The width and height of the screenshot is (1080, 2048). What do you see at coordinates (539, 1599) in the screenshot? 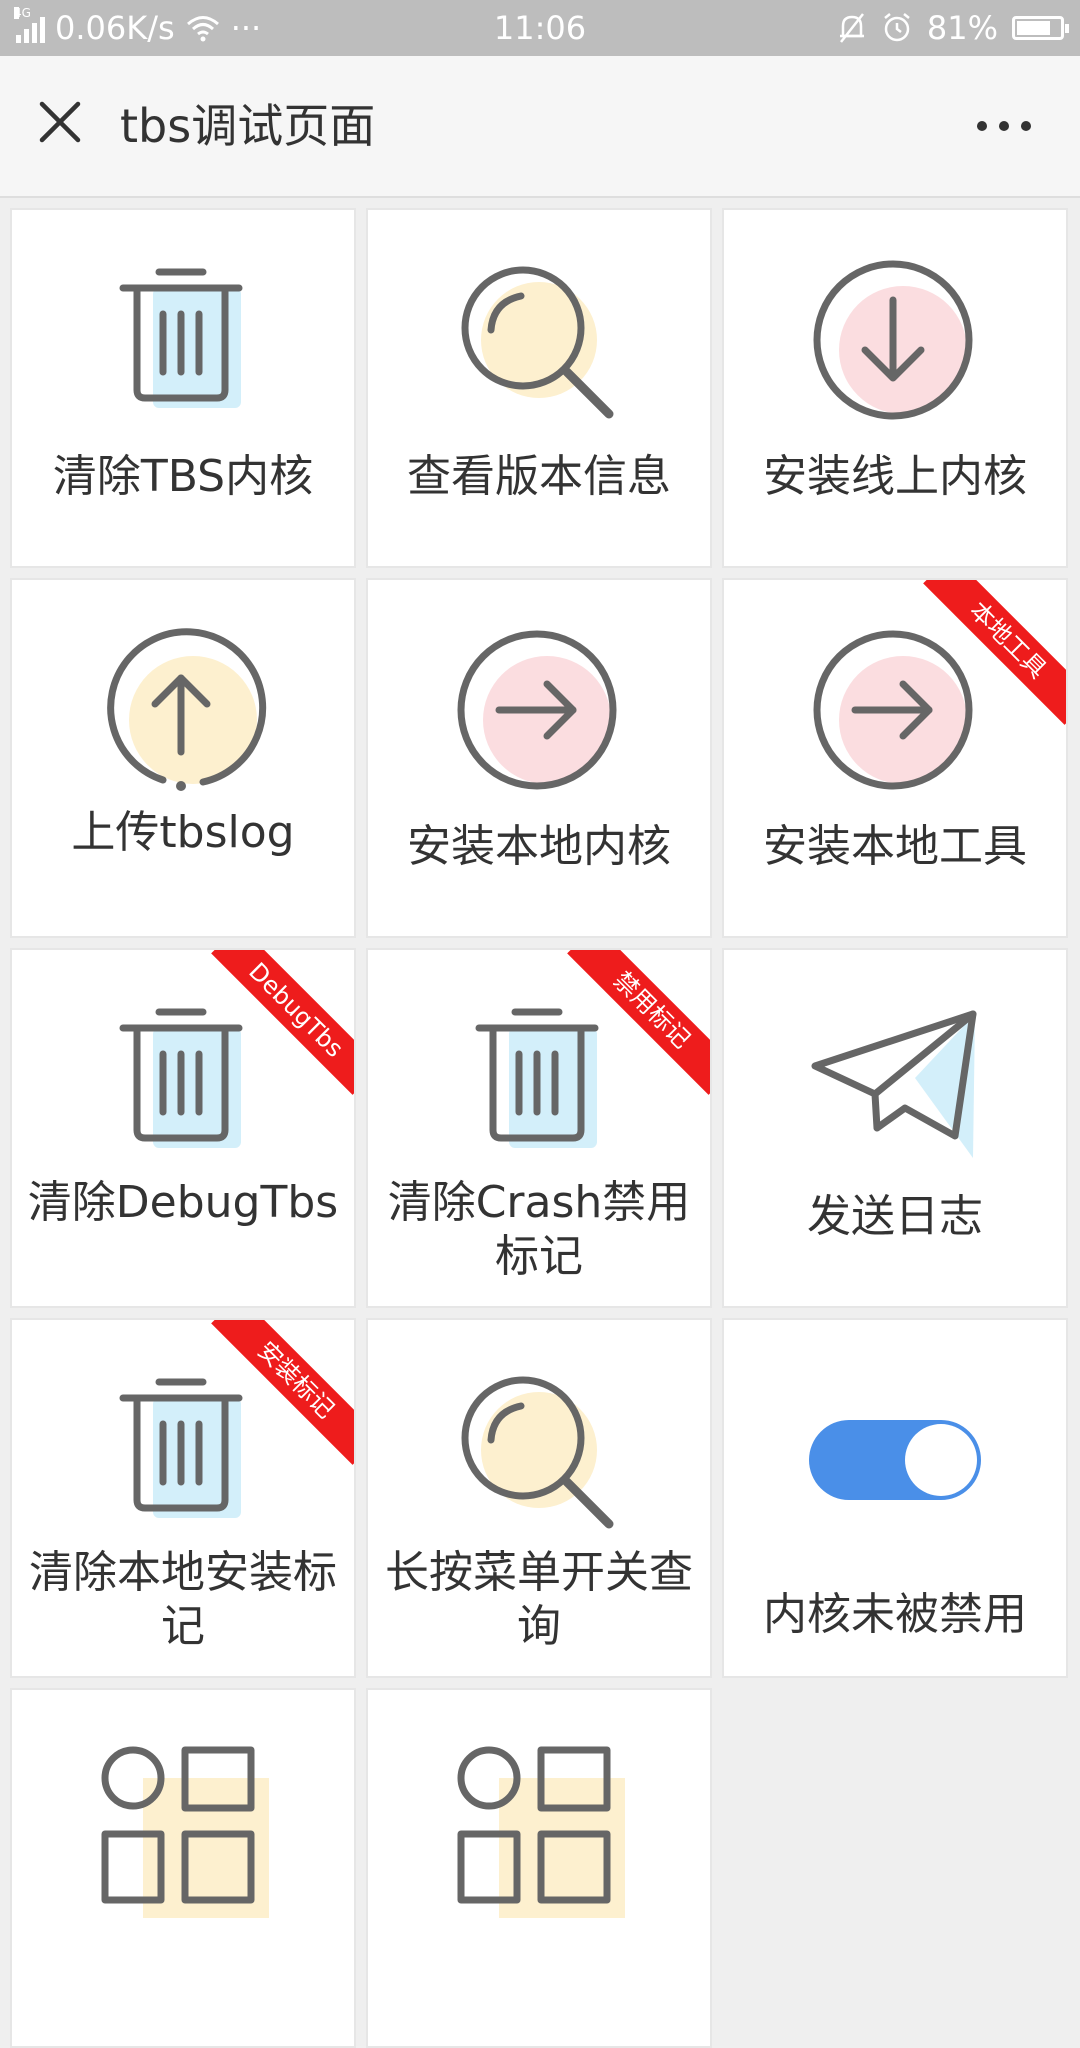
I see `tool-label: 长按菜单开关查询` at bounding box center [539, 1599].